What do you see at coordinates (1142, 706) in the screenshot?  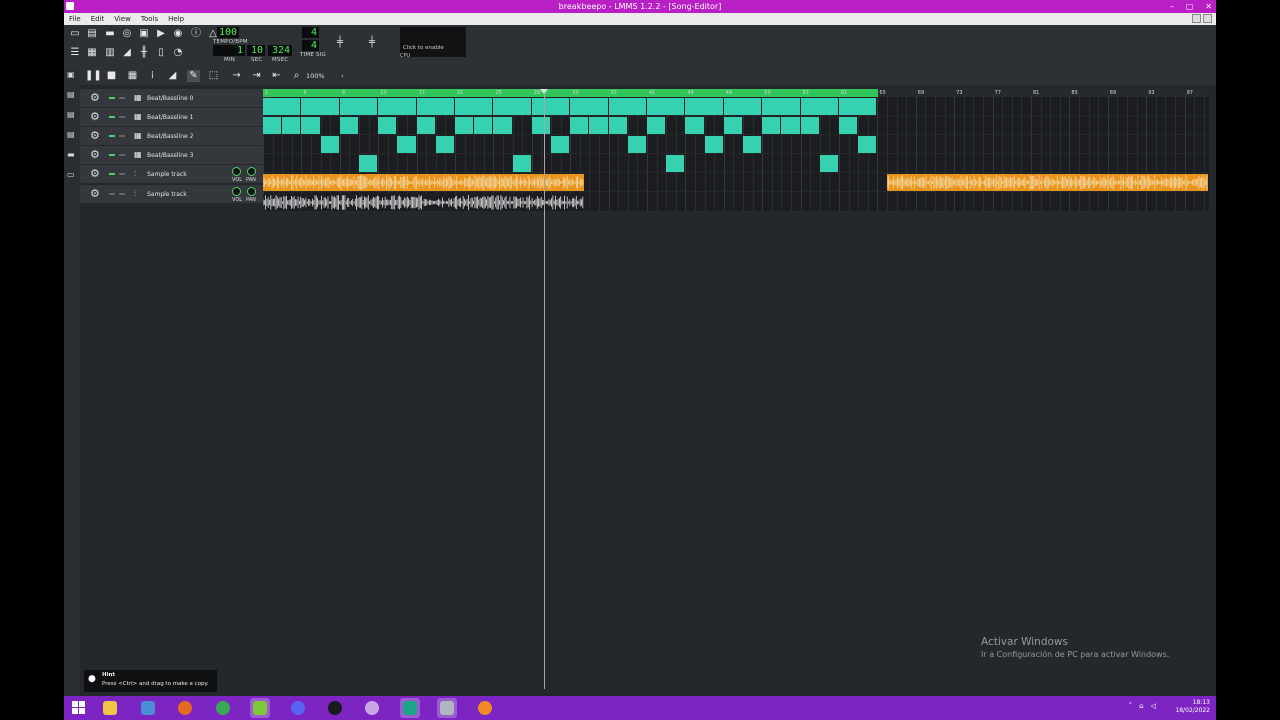 I see `system-tray-icons: ˄ ⌂ ◁` at bounding box center [1142, 706].